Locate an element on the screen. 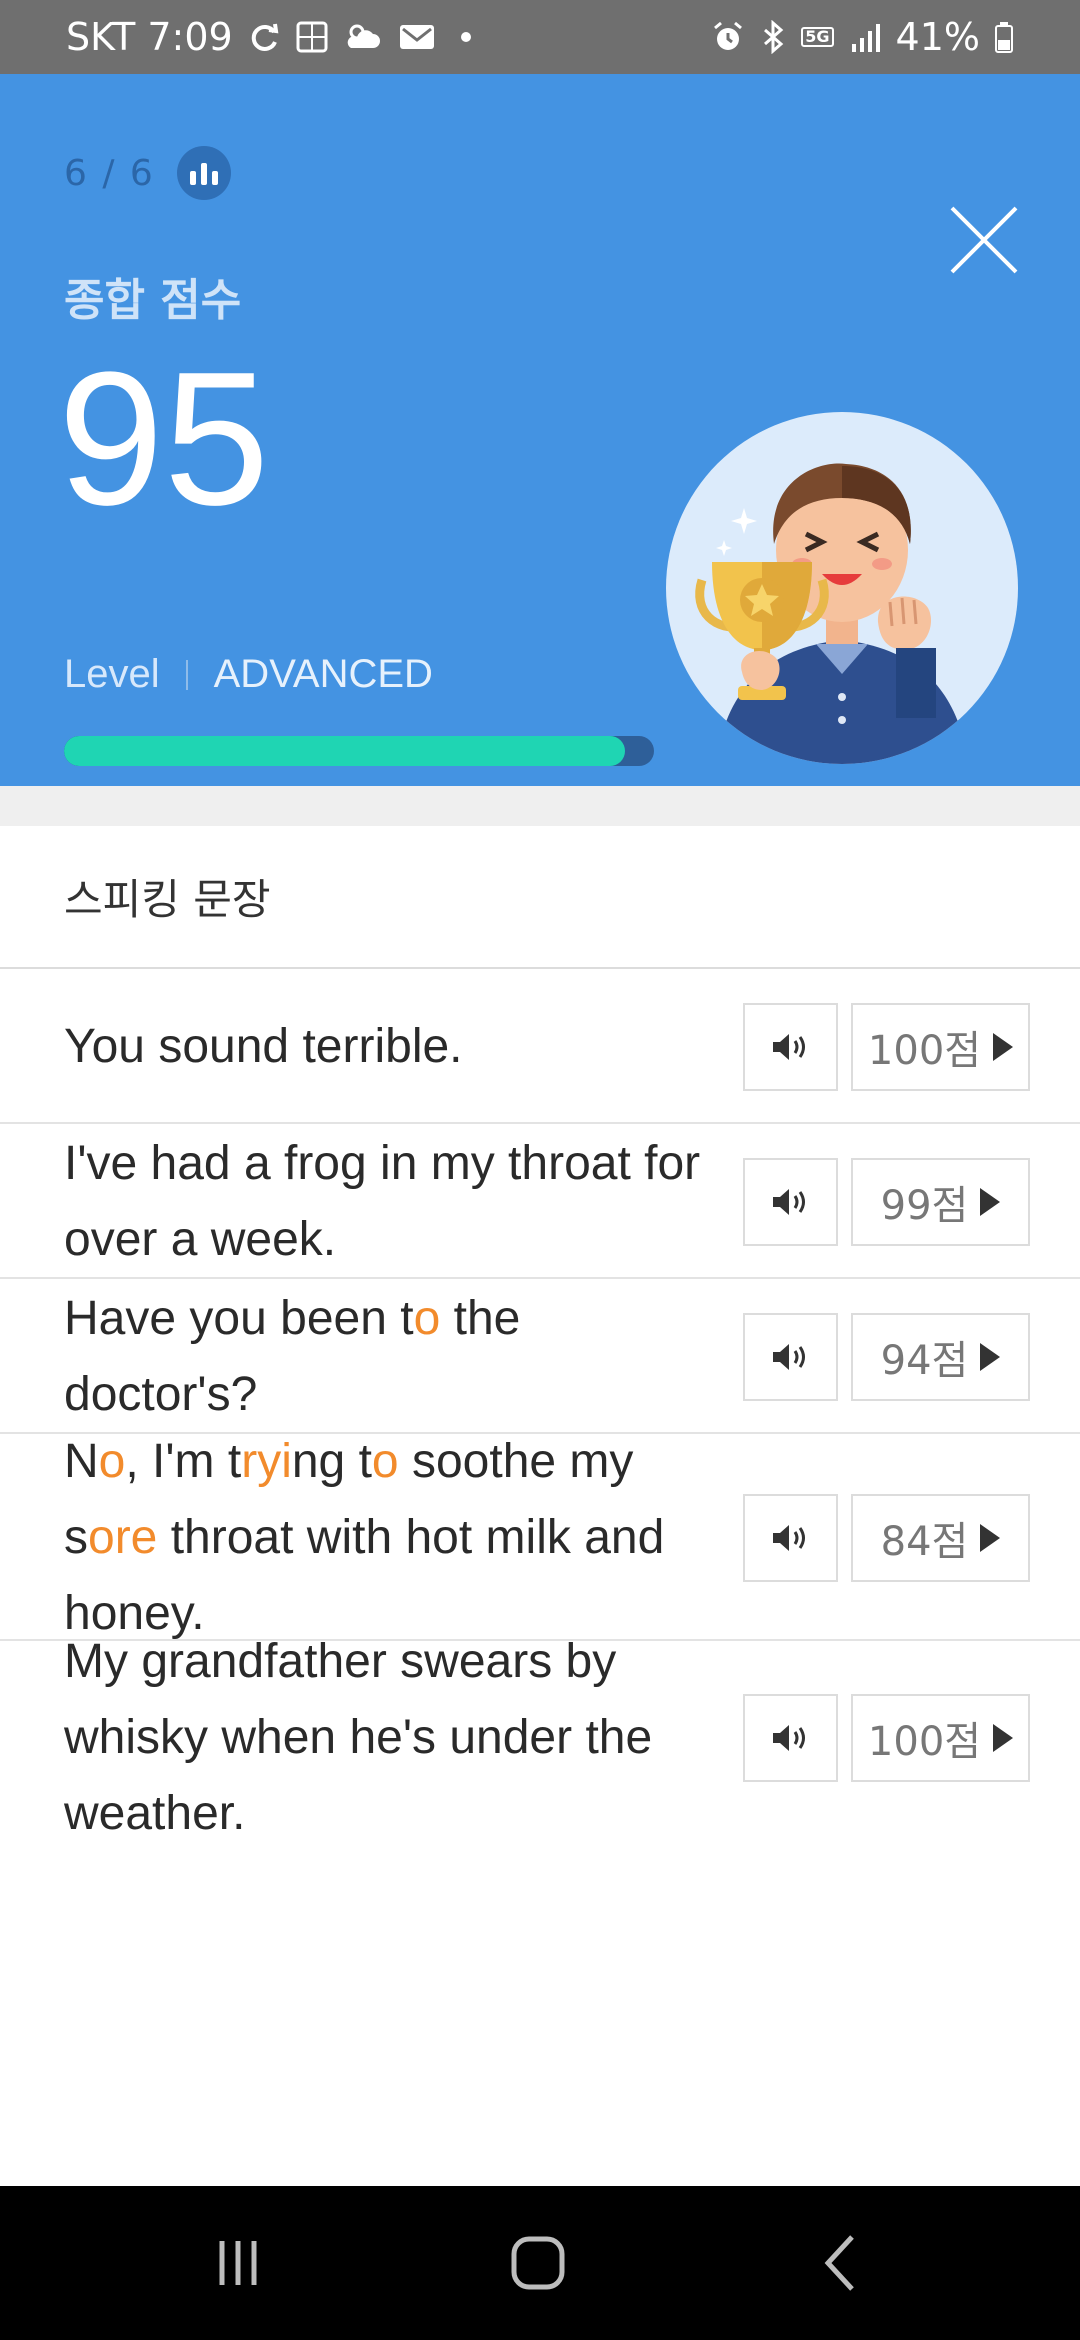 Image resolution: width=1080 pixels, height=2340 pixels. weather-icon is located at coordinates (363, 37).